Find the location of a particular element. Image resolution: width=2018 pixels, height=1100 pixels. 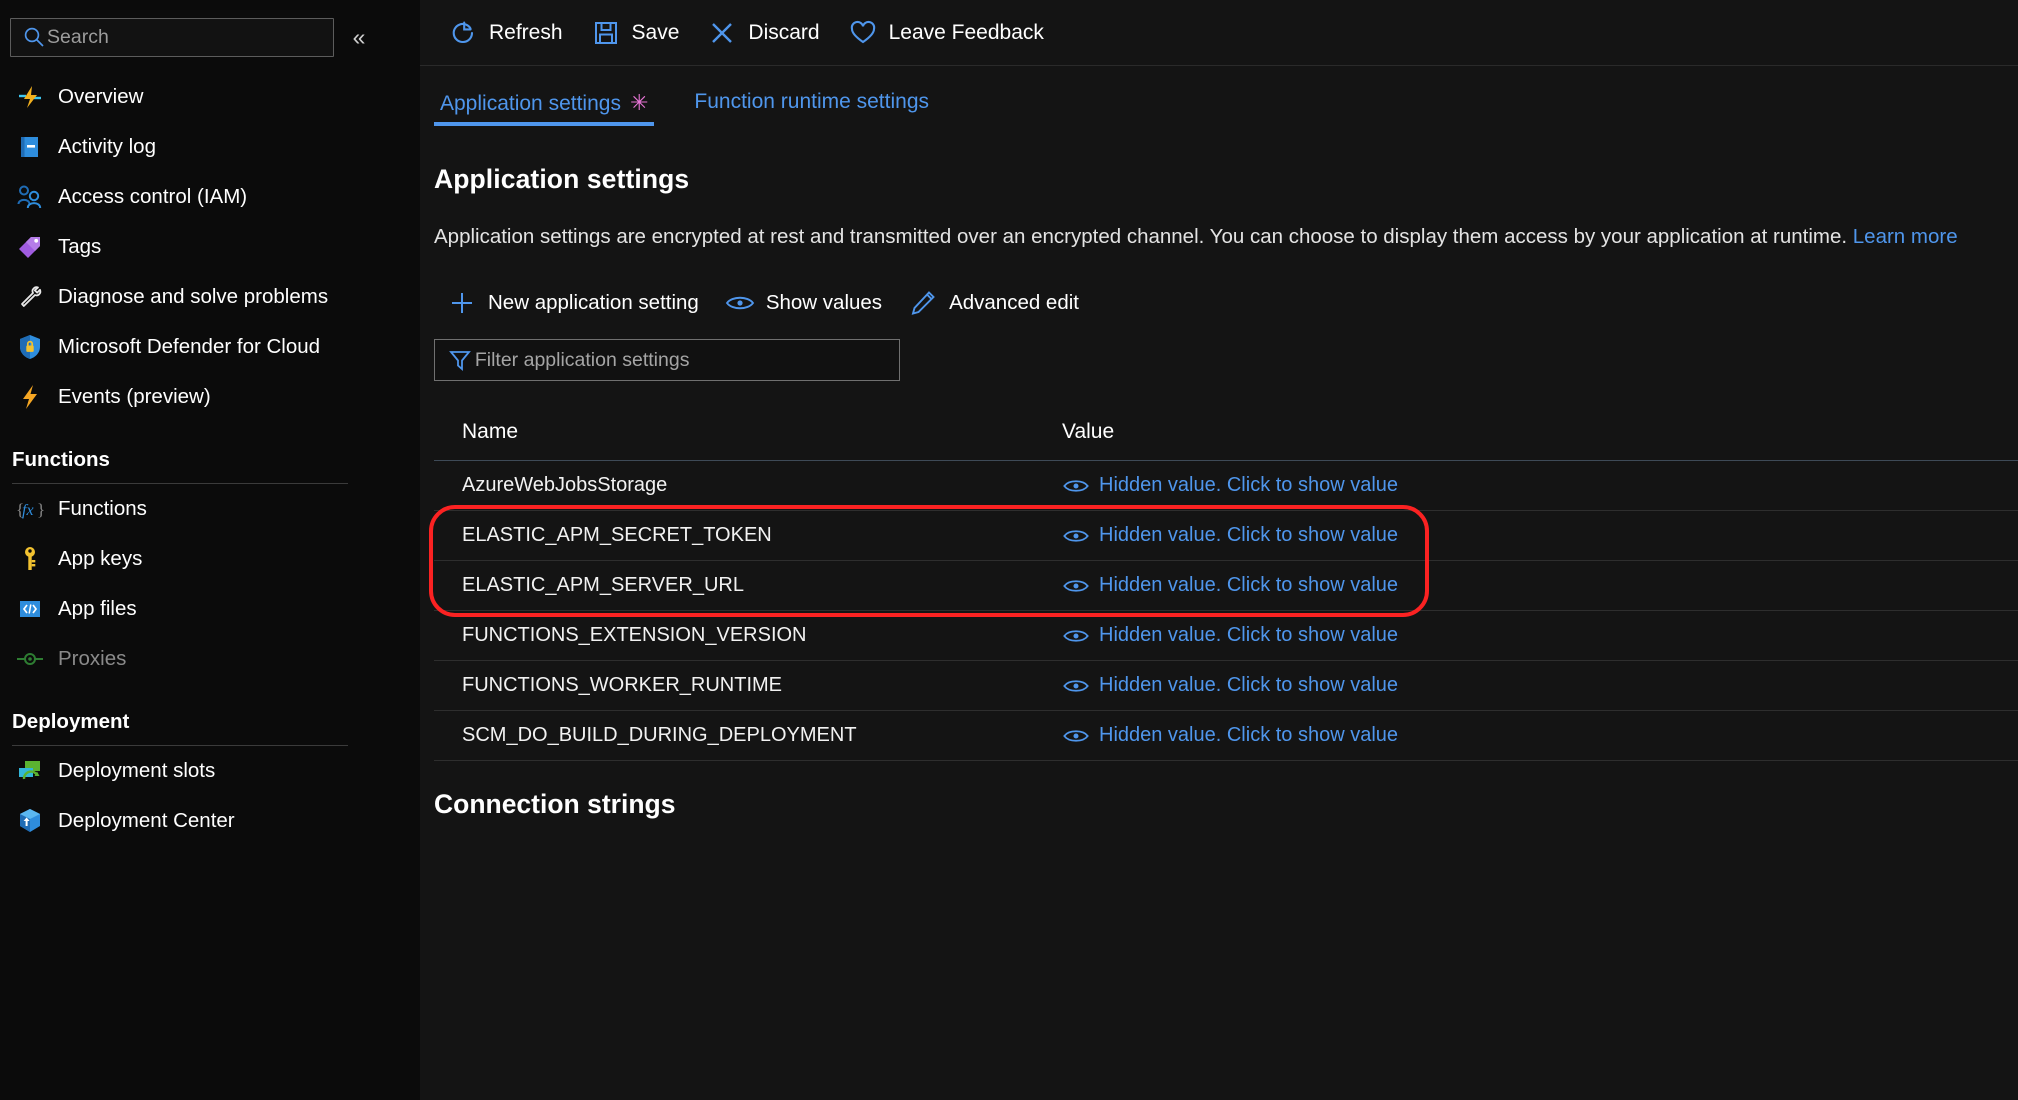

sidebar-item-label: App keys is located at coordinates (100, 558).